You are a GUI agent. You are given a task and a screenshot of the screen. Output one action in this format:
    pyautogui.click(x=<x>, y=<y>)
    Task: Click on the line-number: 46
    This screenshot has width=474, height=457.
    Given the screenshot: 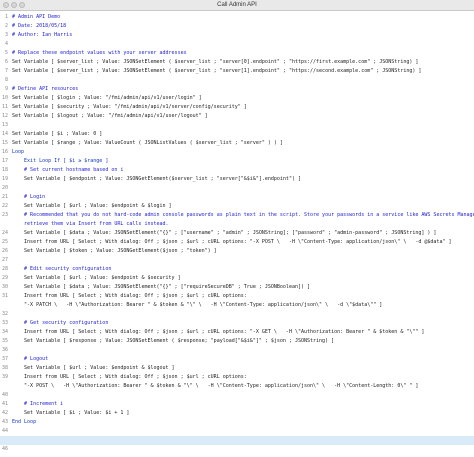 What is the action you would take?
    pyautogui.click(x=4, y=449)
    